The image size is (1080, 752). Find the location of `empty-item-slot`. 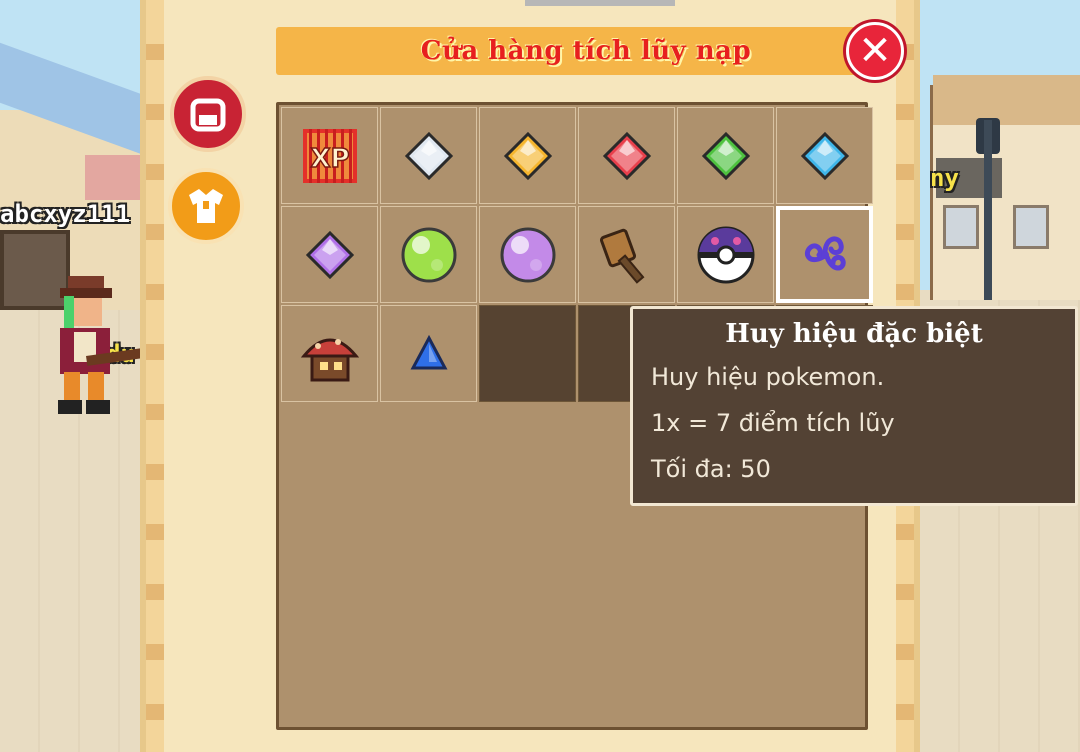

empty-item-slot is located at coordinates (527, 353).